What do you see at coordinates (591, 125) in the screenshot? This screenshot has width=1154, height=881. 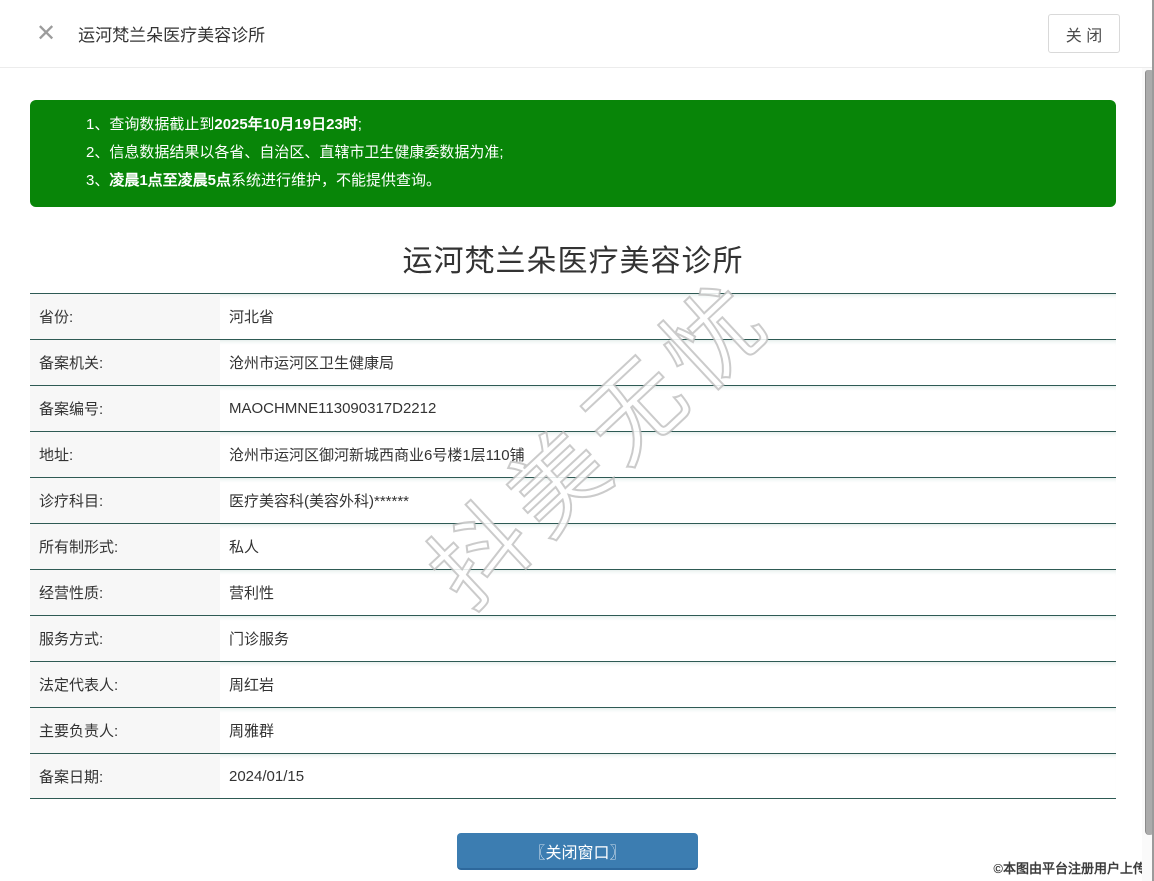 I see `notice-line-1: 1、查询数据截止到2025年10月19日23时;` at bounding box center [591, 125].